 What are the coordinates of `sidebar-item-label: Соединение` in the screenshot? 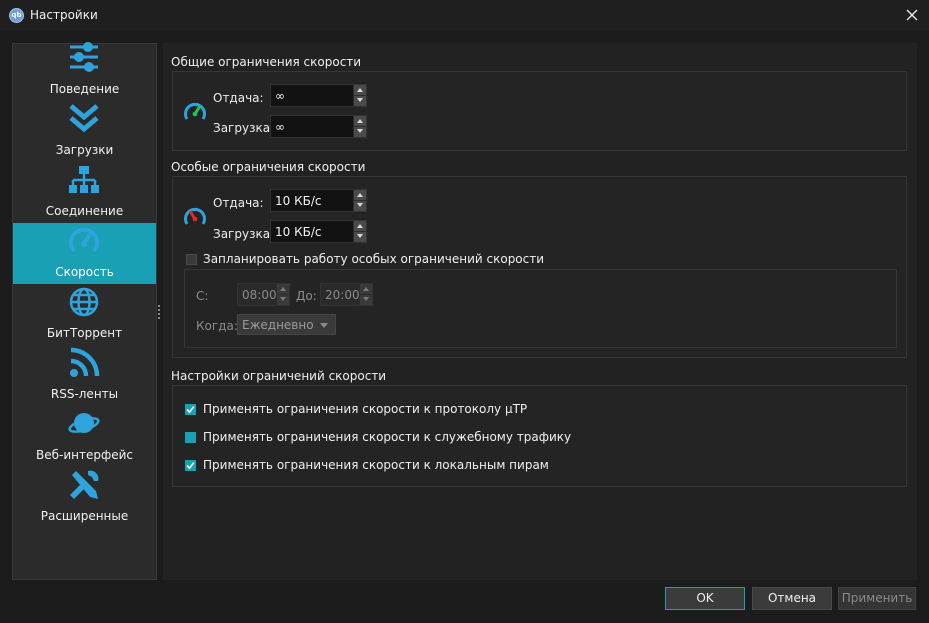 It's located at (84, 211).